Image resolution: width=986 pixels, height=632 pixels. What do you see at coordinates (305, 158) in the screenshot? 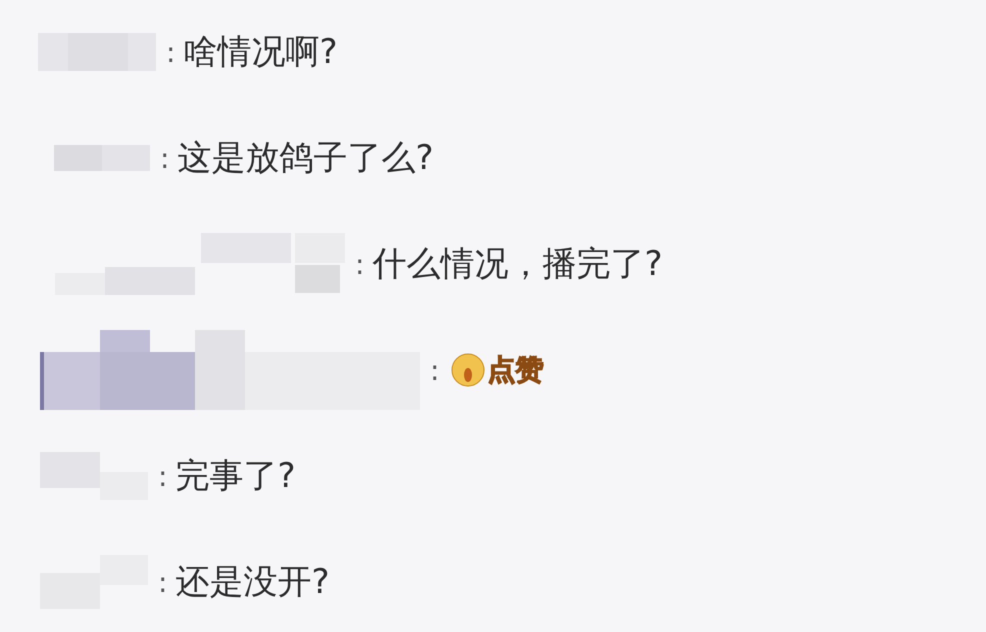
I see `comment-text: 这是放鸽子了么?` at bounding box center [305, 158].